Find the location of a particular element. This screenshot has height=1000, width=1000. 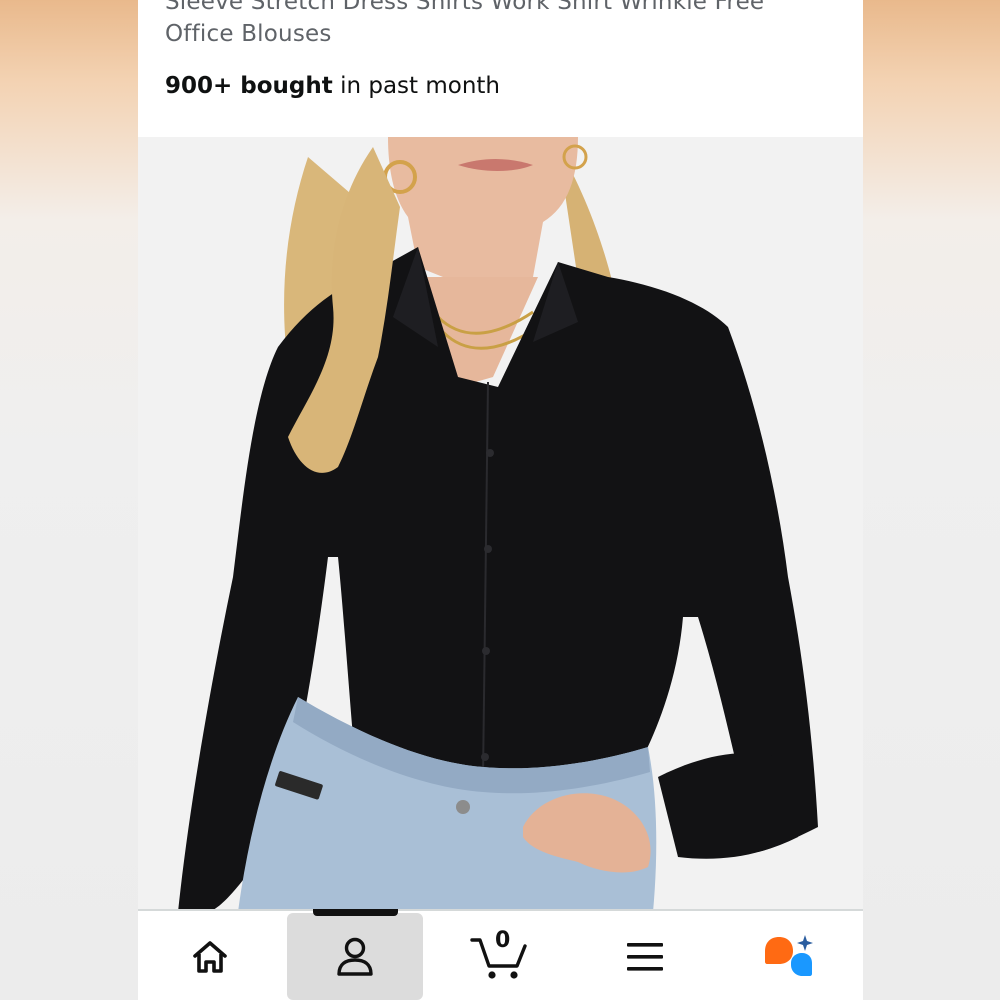

right-background is located at coordinates (931, 500).